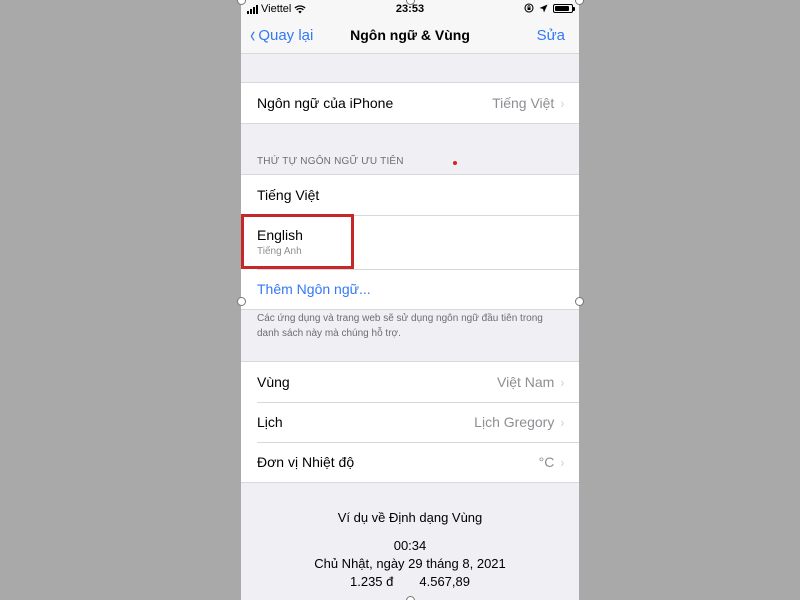  I want to click on annotation-dot, so click(455, 163).